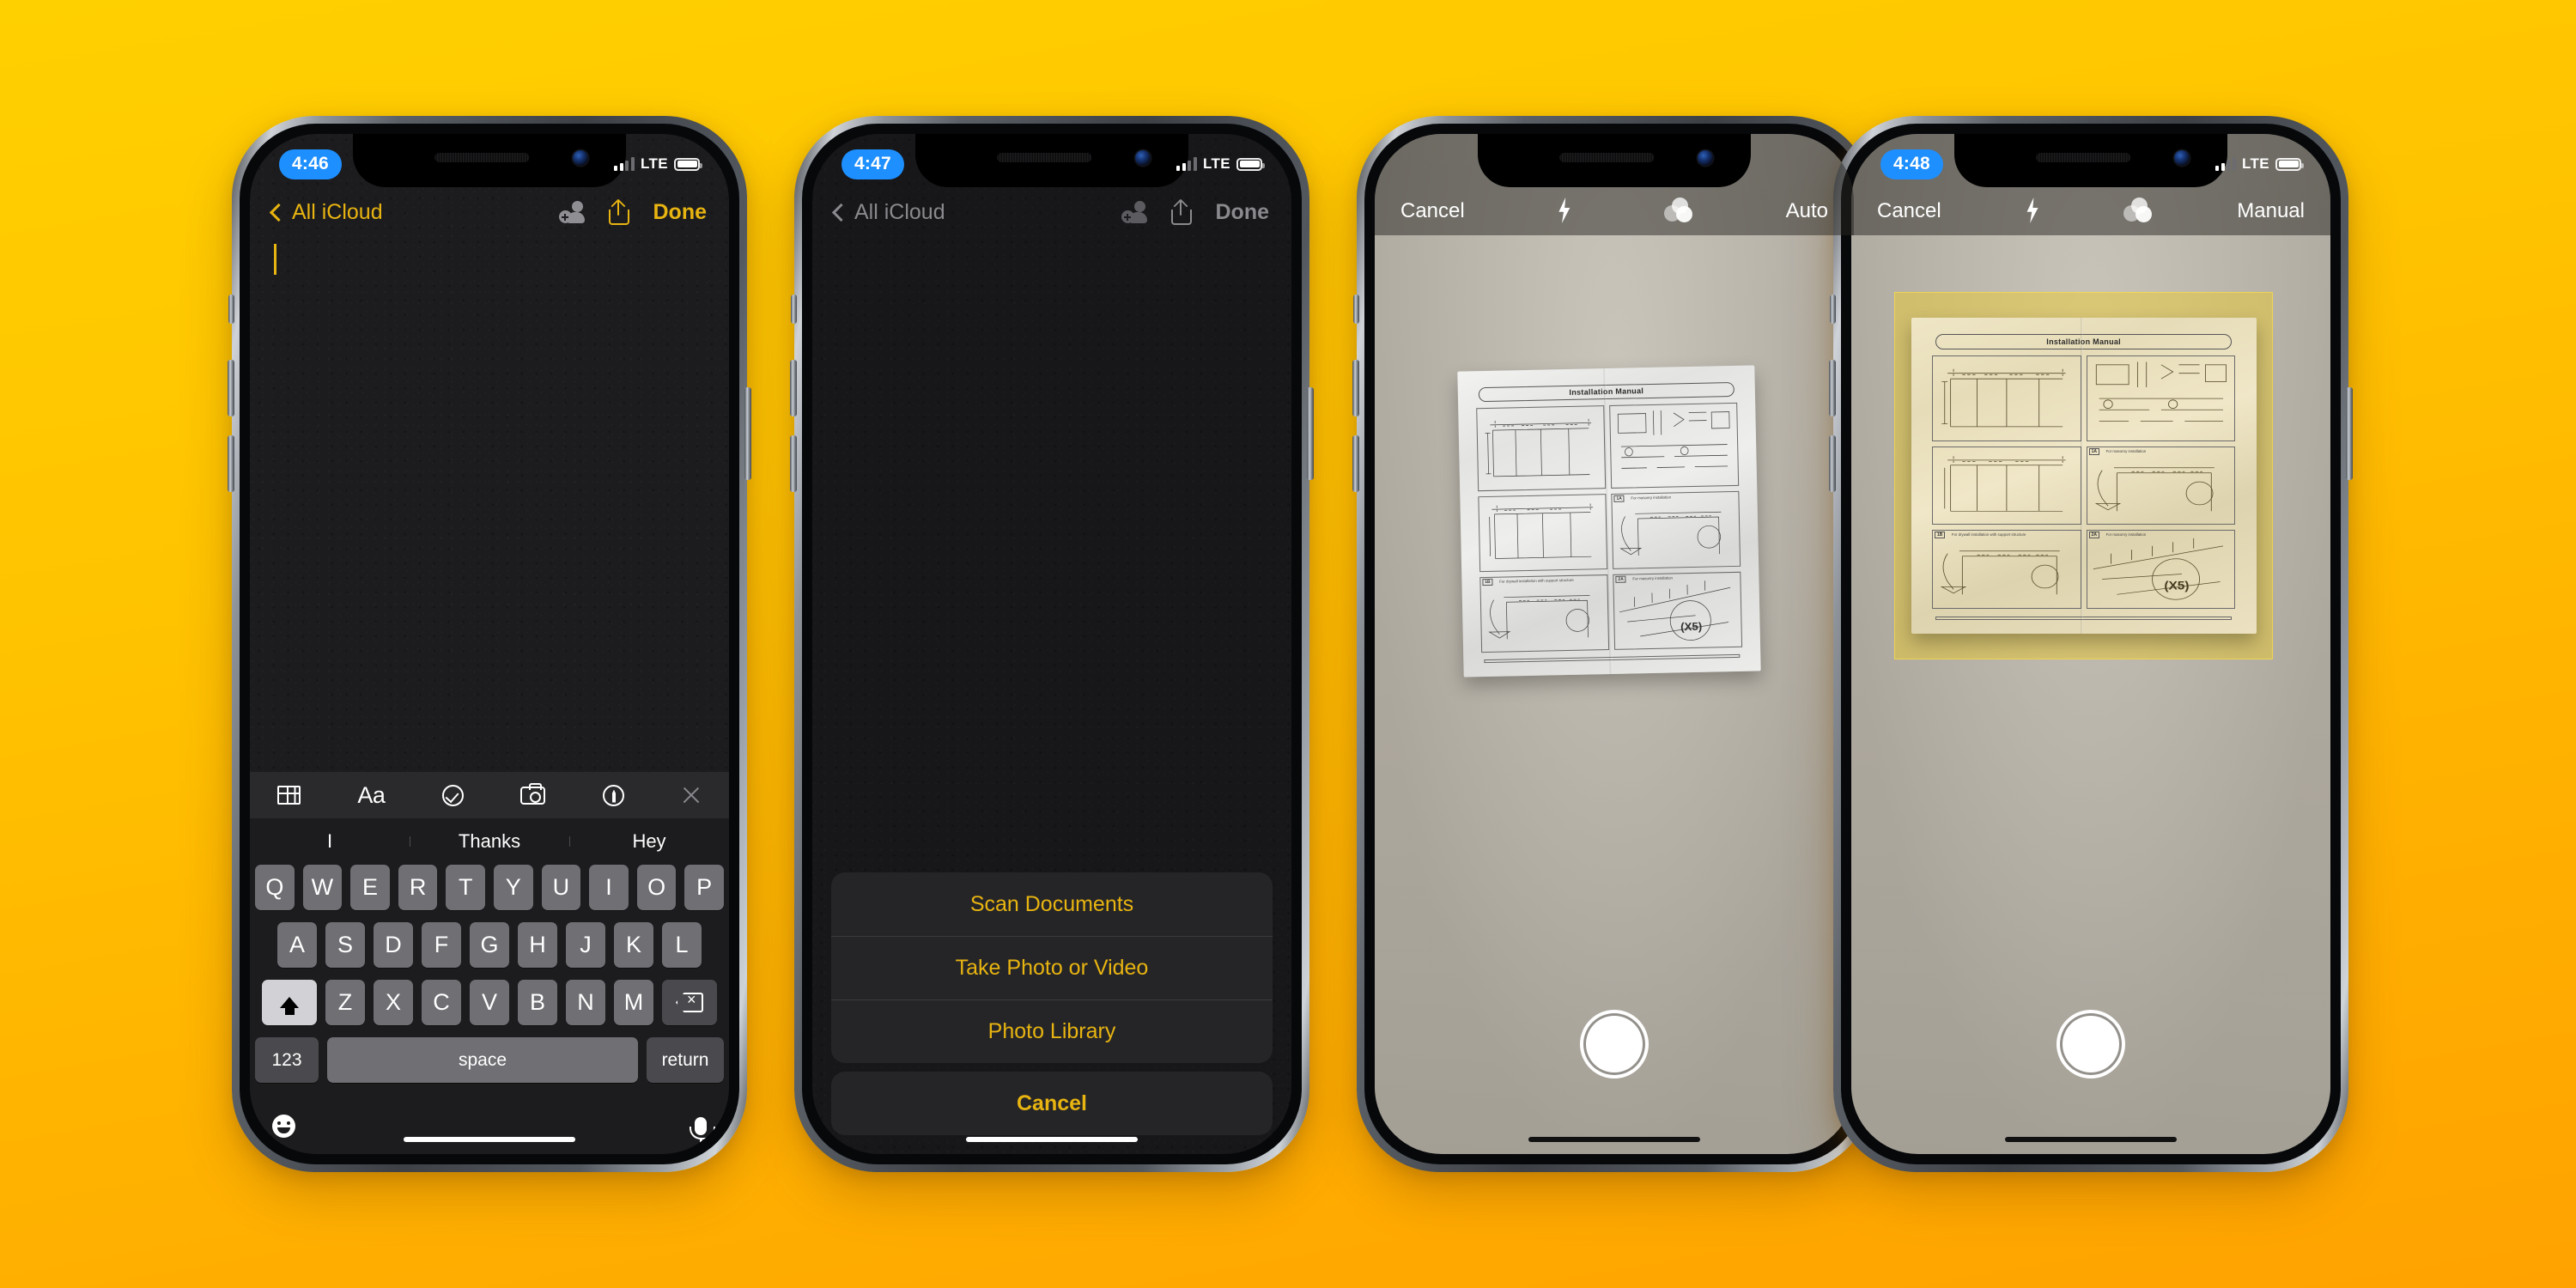 This screenshot has height=1288, width=2576. I want to click on key-l: L, so click(682, 945).